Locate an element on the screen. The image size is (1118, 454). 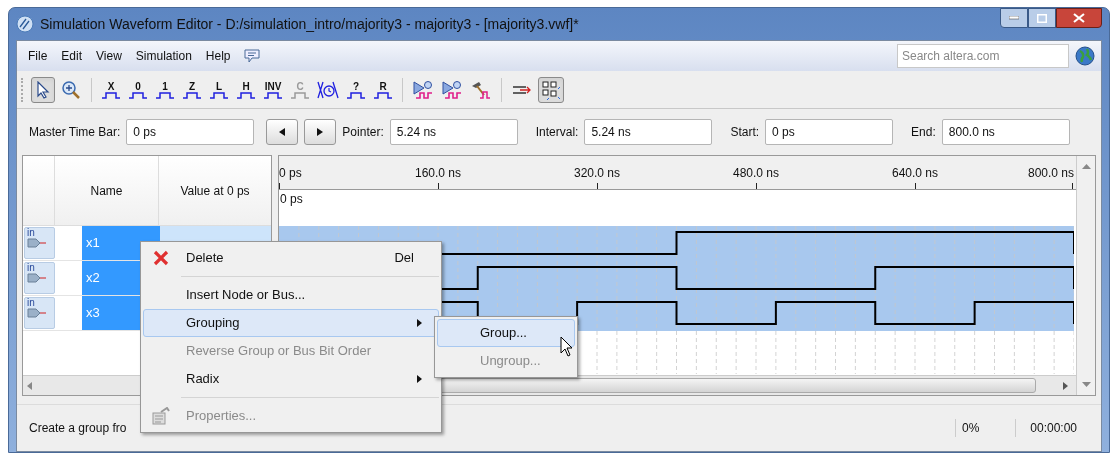
progress-text: 0% is located at coordinates (985, 428).